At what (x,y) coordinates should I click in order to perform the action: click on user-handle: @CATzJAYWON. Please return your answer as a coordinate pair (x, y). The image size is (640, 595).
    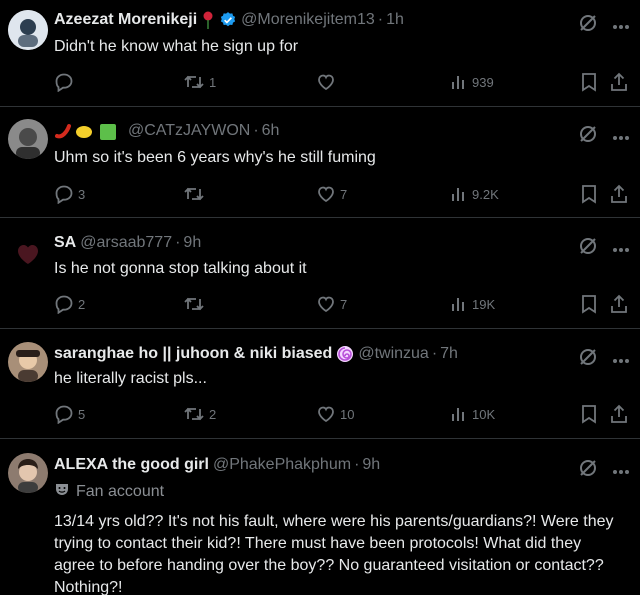
    Looking at the image, I should click on (189, 131).